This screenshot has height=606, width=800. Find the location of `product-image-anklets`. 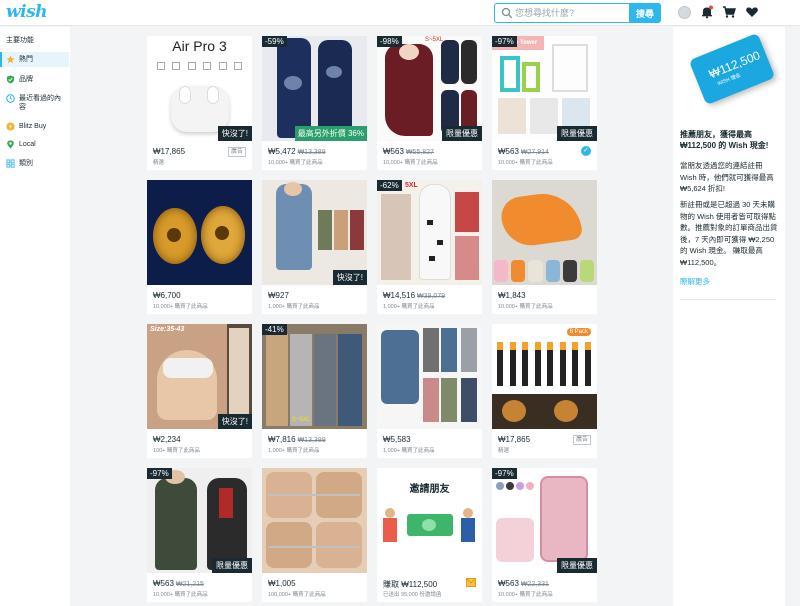

product-image-anklets is located at coordinates (314, 520).